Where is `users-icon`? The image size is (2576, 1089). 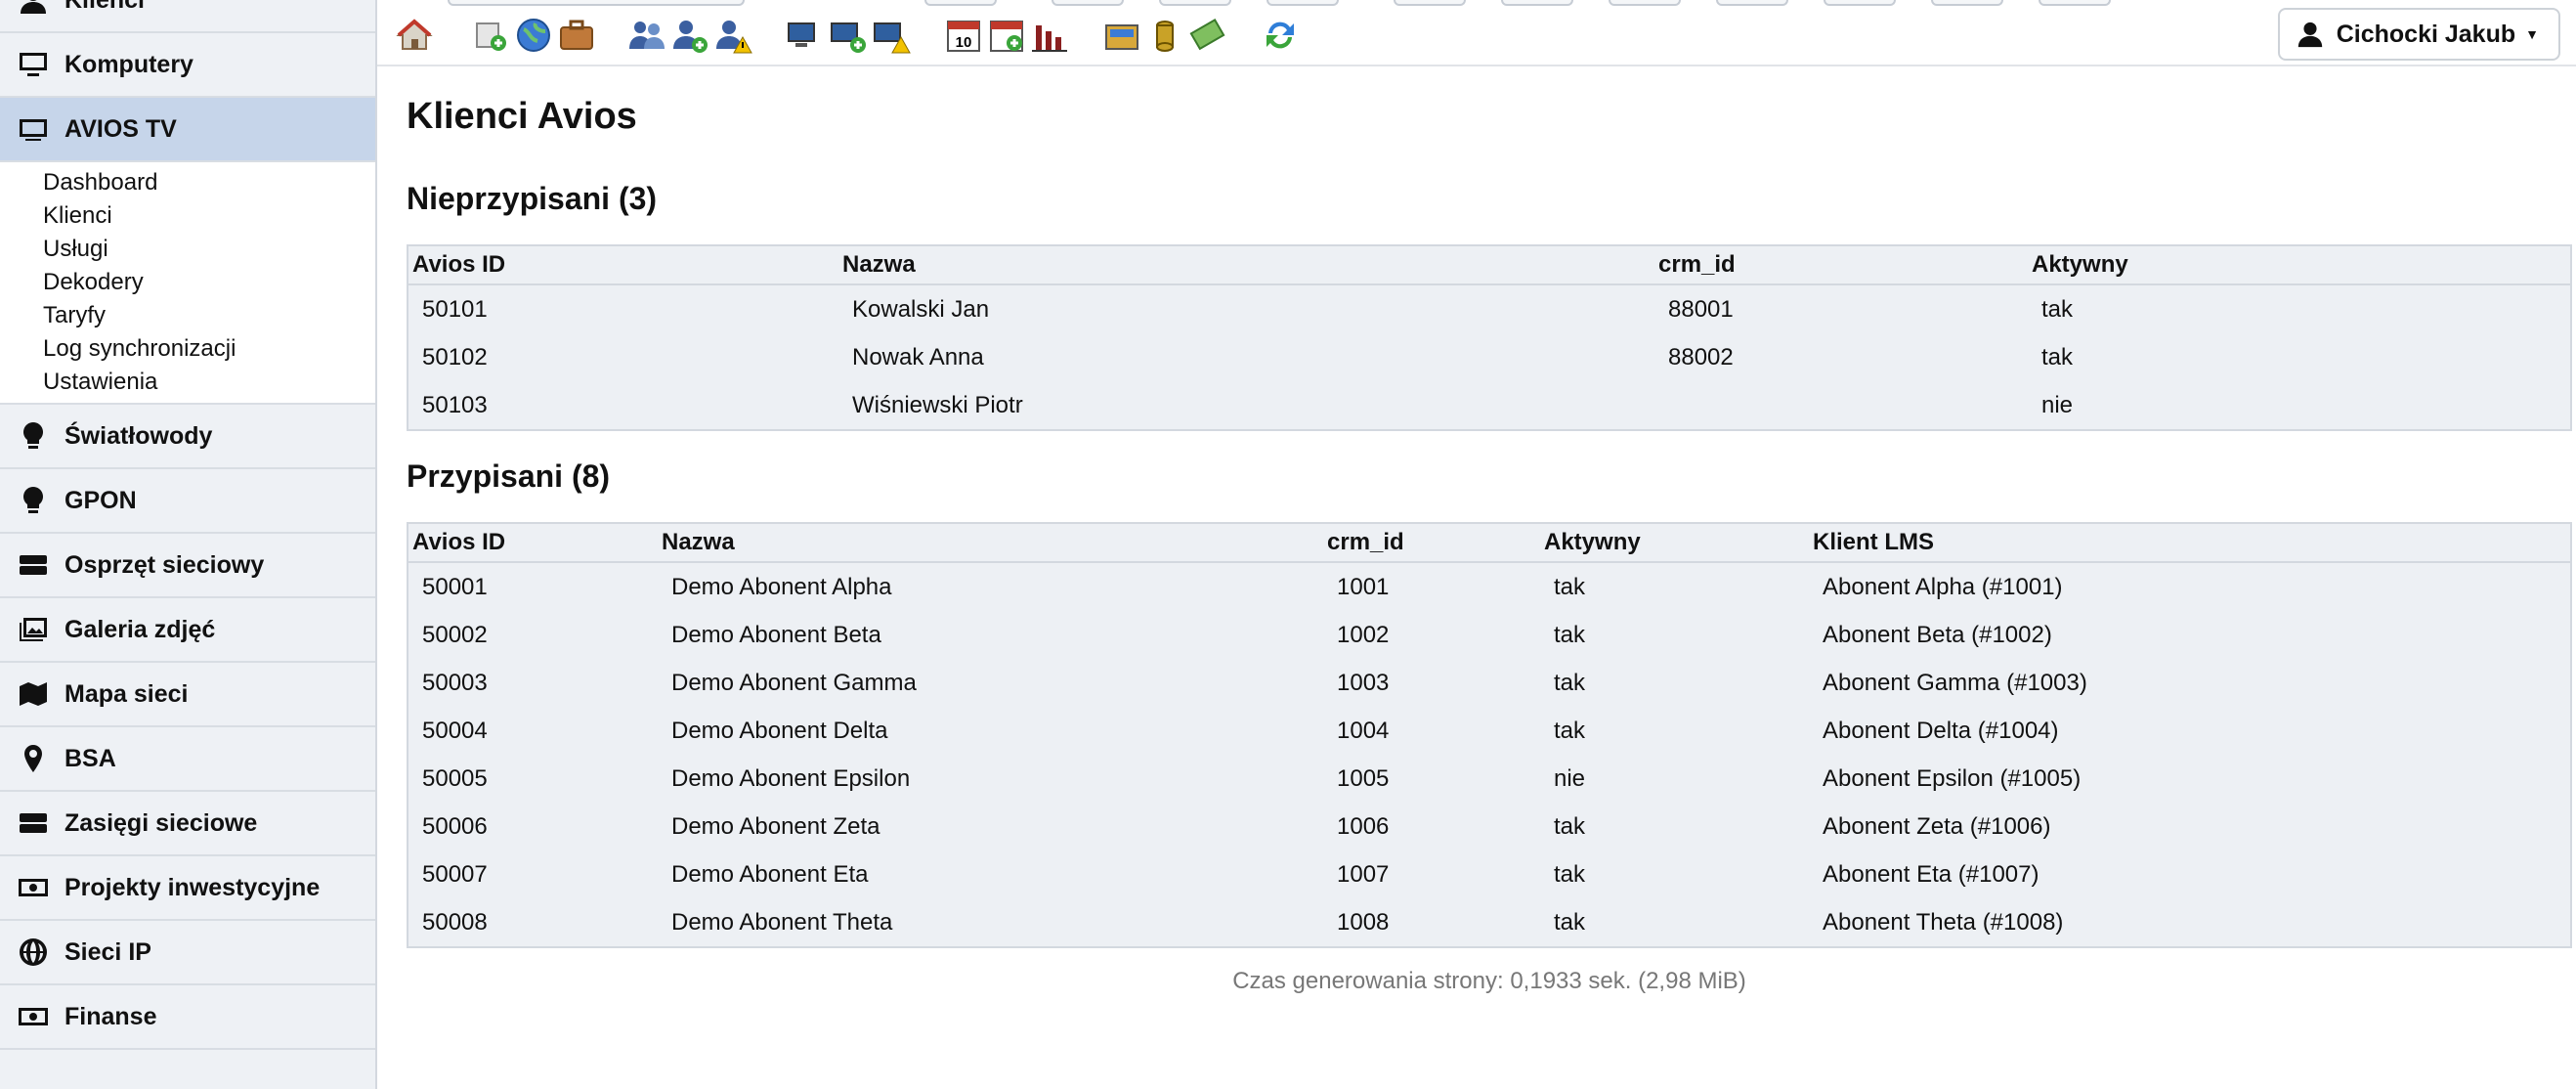
users-icon is located at coordinates (647, 35).